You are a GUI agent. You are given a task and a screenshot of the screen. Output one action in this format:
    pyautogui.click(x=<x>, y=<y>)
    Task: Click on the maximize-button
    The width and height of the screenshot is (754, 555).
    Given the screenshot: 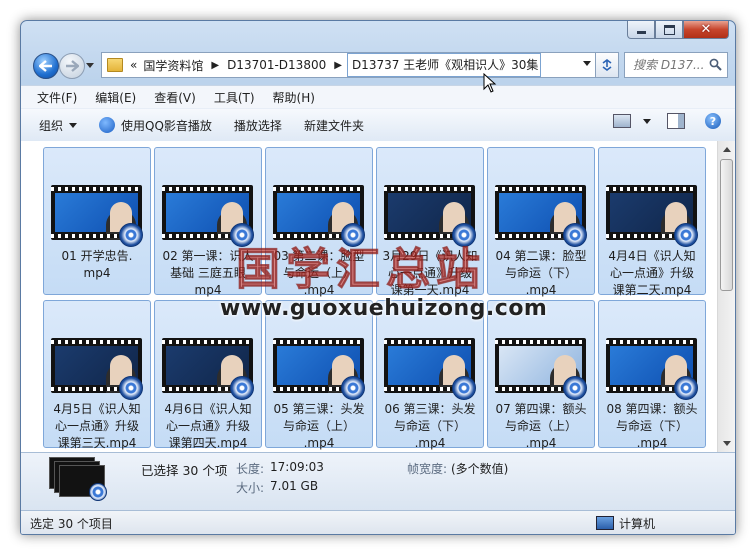 What is the action you would take?
    pyautogui.click(x=669, y=30)
    